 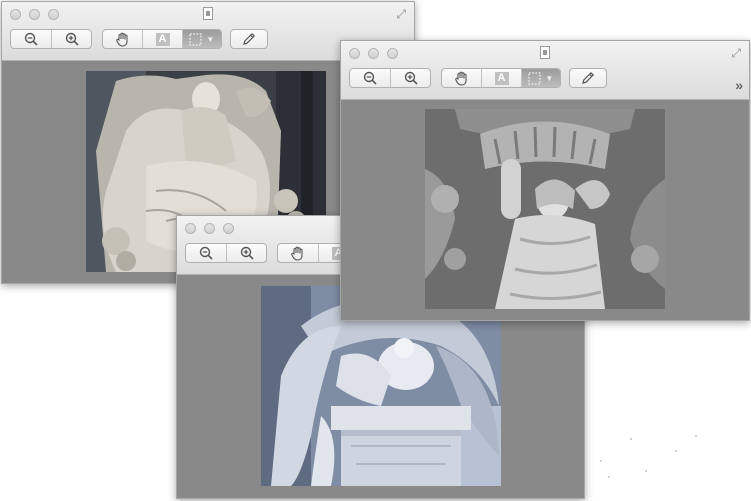 I want to click on background-specks, so click(x=650, y=455).